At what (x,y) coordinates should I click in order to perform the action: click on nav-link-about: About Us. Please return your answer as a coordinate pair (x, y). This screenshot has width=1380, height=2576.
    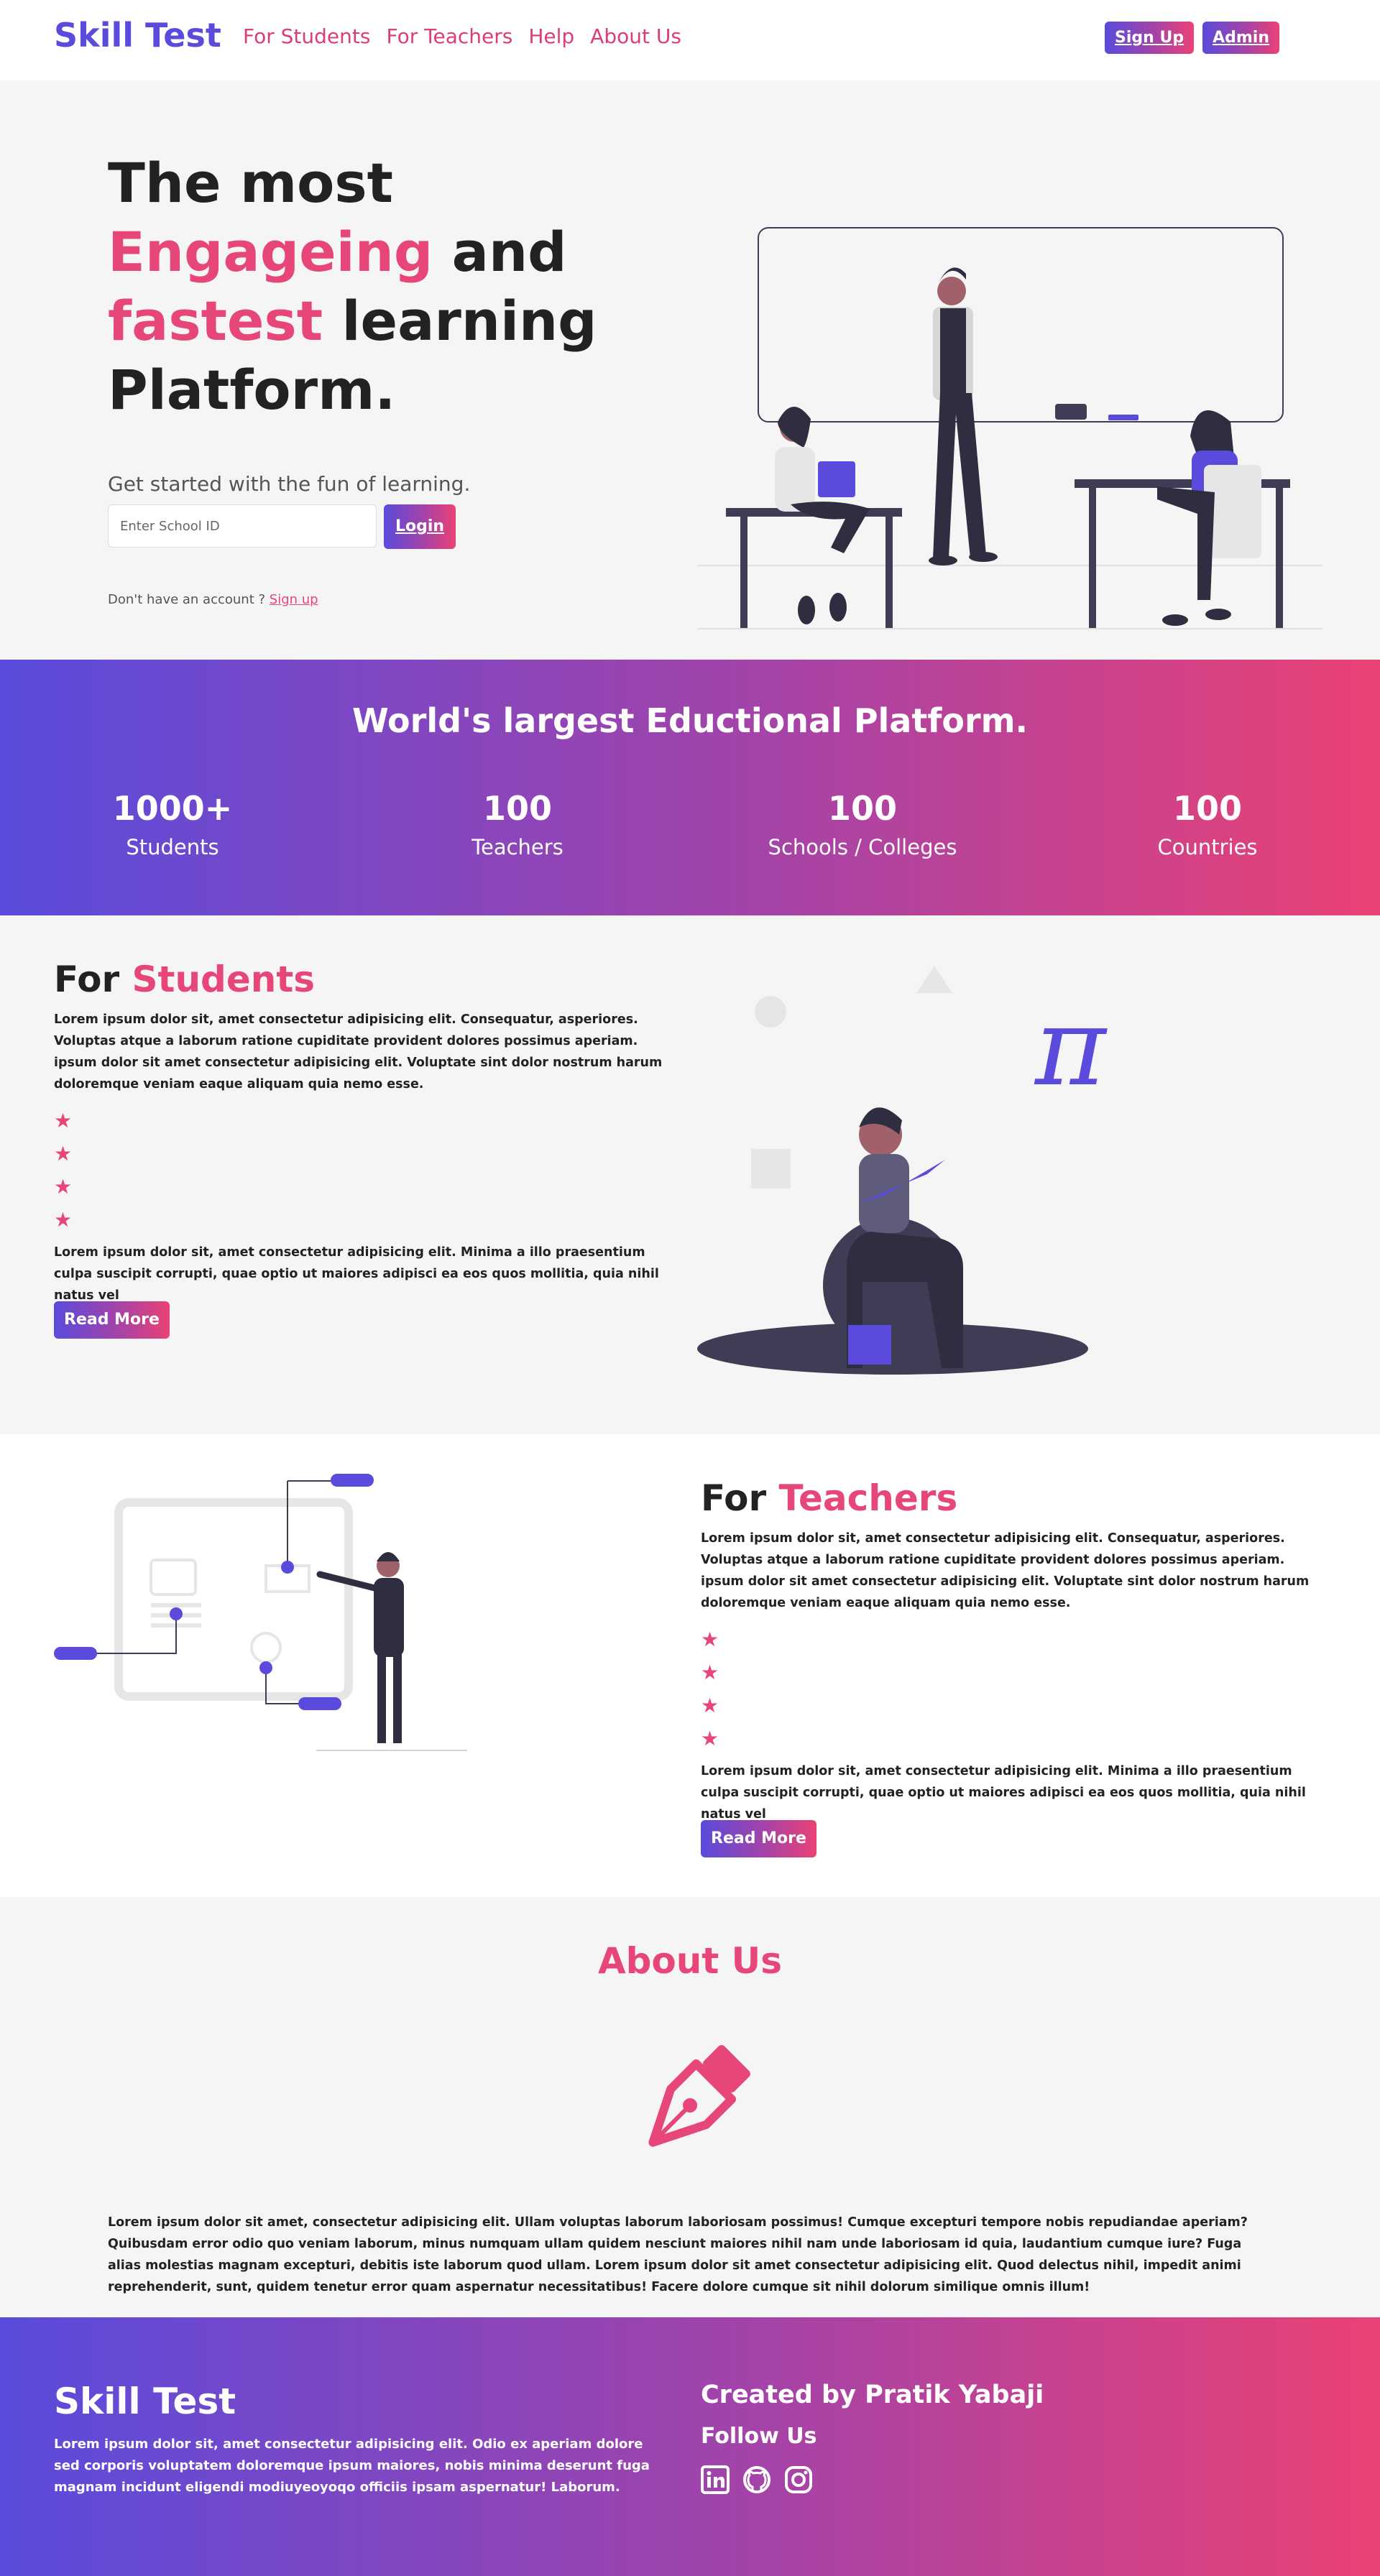
    Looking at the image, I should click on (635, 36).